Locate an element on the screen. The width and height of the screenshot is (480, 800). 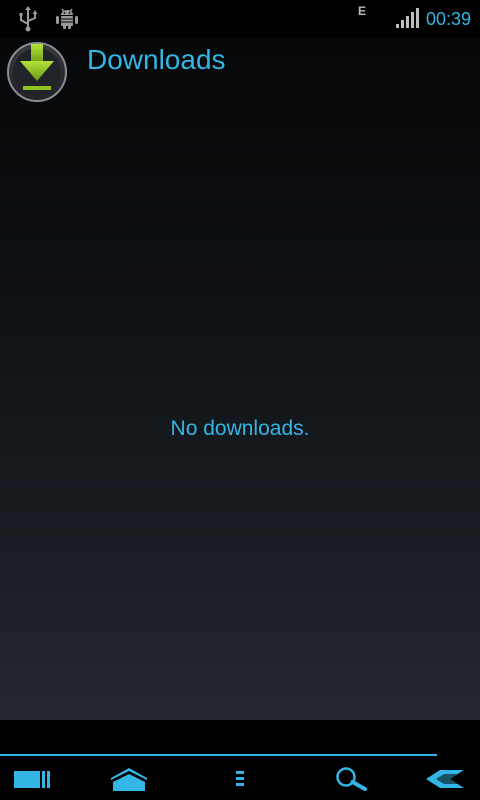
search-icon is located at coordinates (351, 781).